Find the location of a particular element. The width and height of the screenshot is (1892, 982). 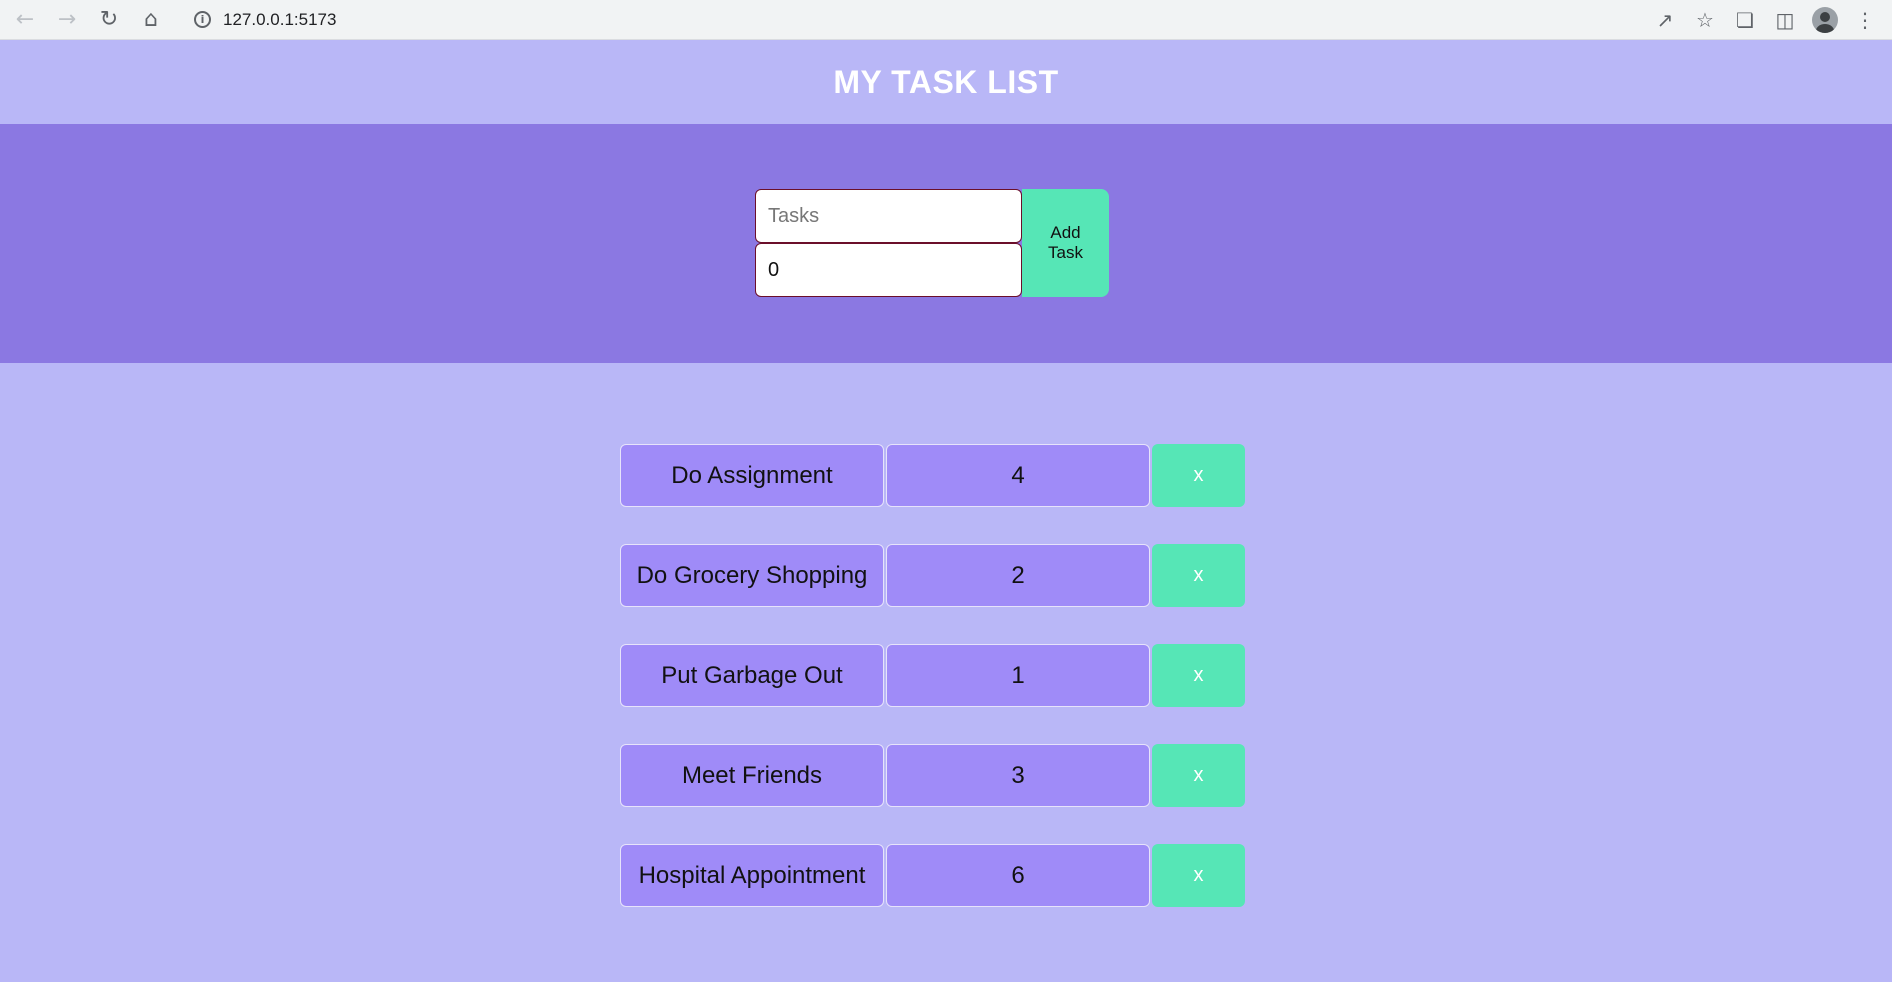

task-row: Meet Friends 3 x is located at coordinates (932, 775).